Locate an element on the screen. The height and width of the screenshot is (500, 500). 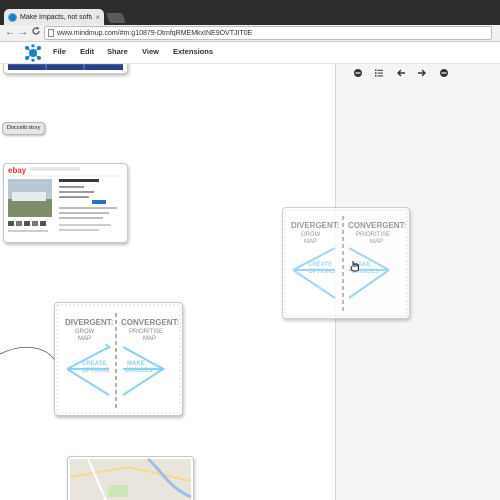
menu-extensions: Extensions is located at coordinates (193, 51).